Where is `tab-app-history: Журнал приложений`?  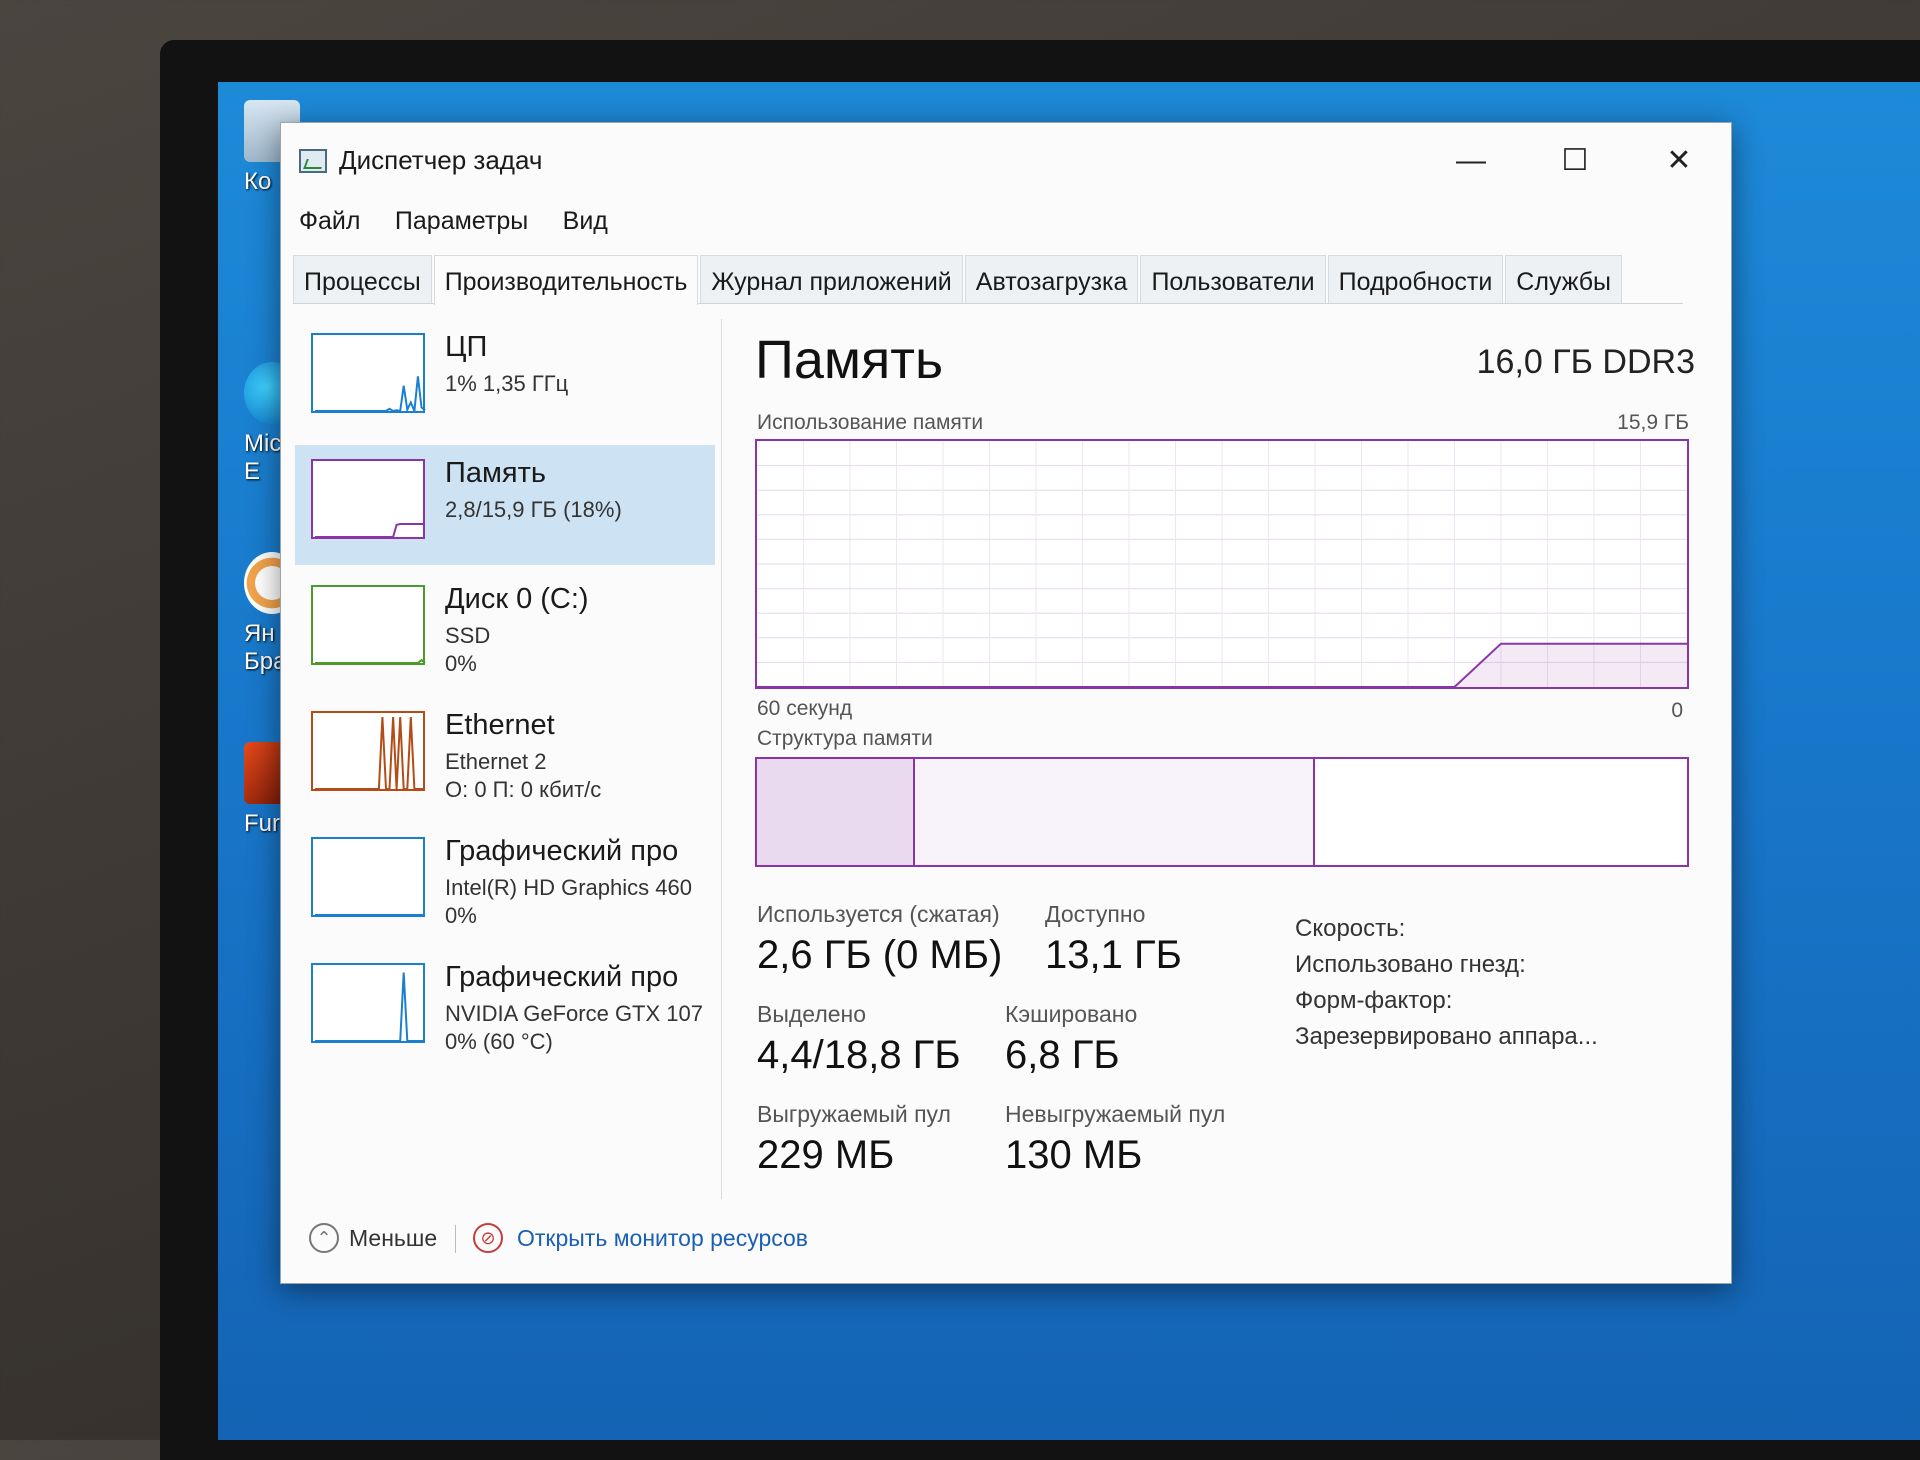
tab-app-history: Журнал приложений is located at coordinates (831, 279).